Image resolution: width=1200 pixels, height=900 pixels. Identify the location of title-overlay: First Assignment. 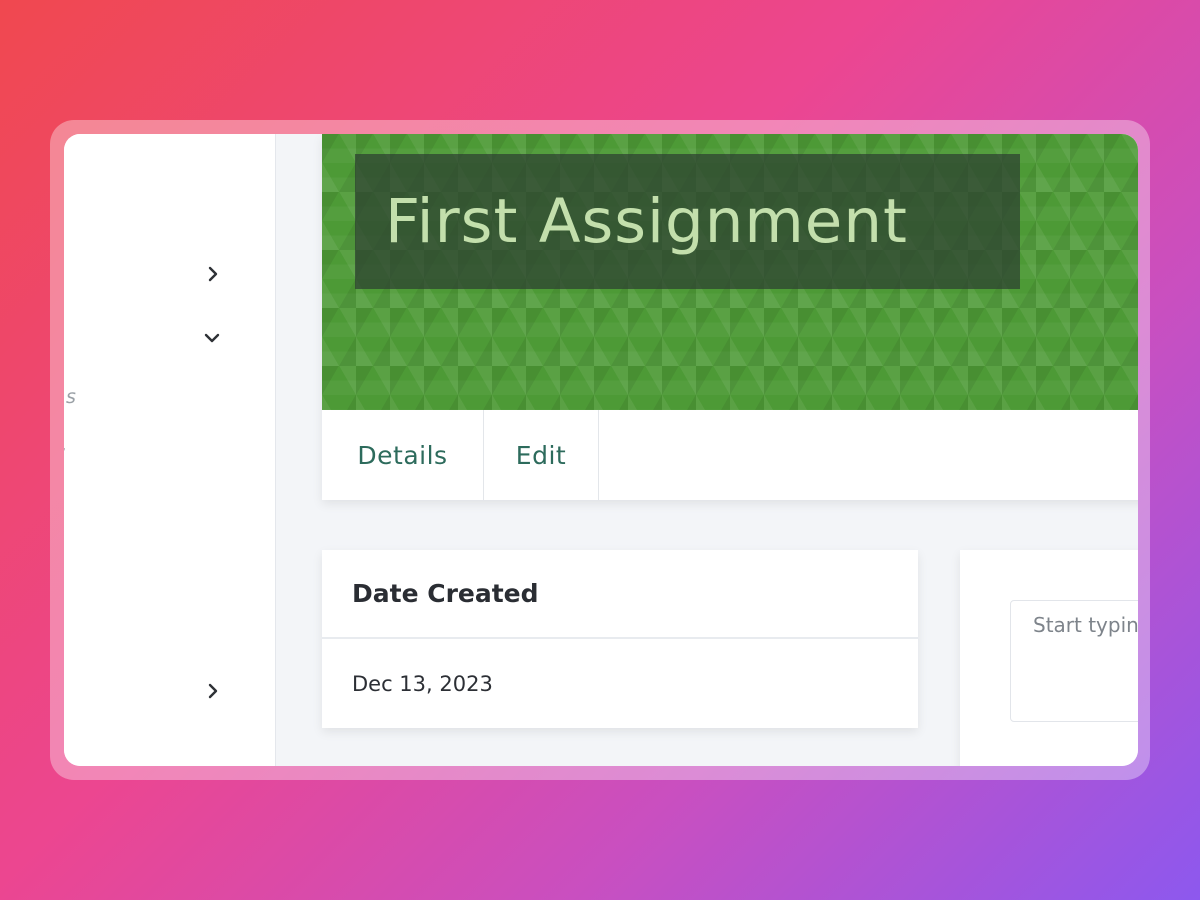
(687, 221).